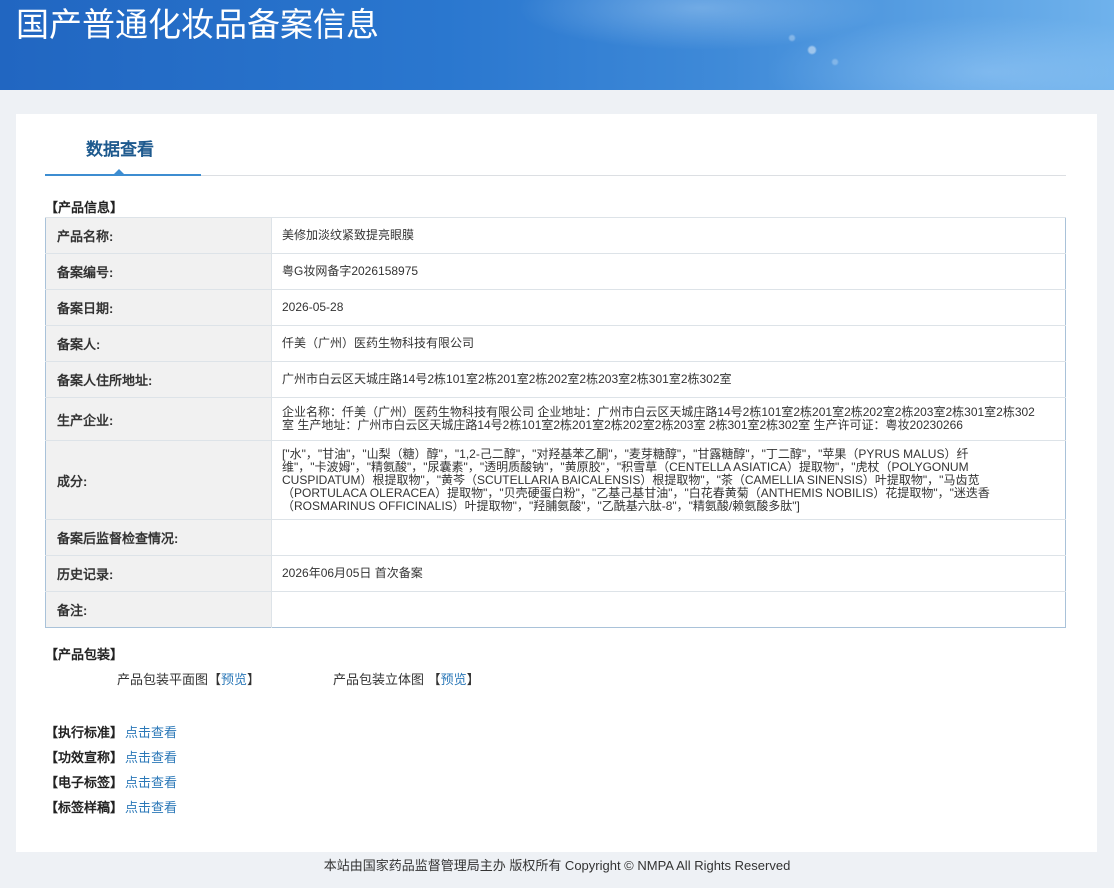  What do you see at coordinates (668, 573) in the screenshot?
I see `value-history: 2026年06月05日 首次备案` at bounding box center [668, 573].